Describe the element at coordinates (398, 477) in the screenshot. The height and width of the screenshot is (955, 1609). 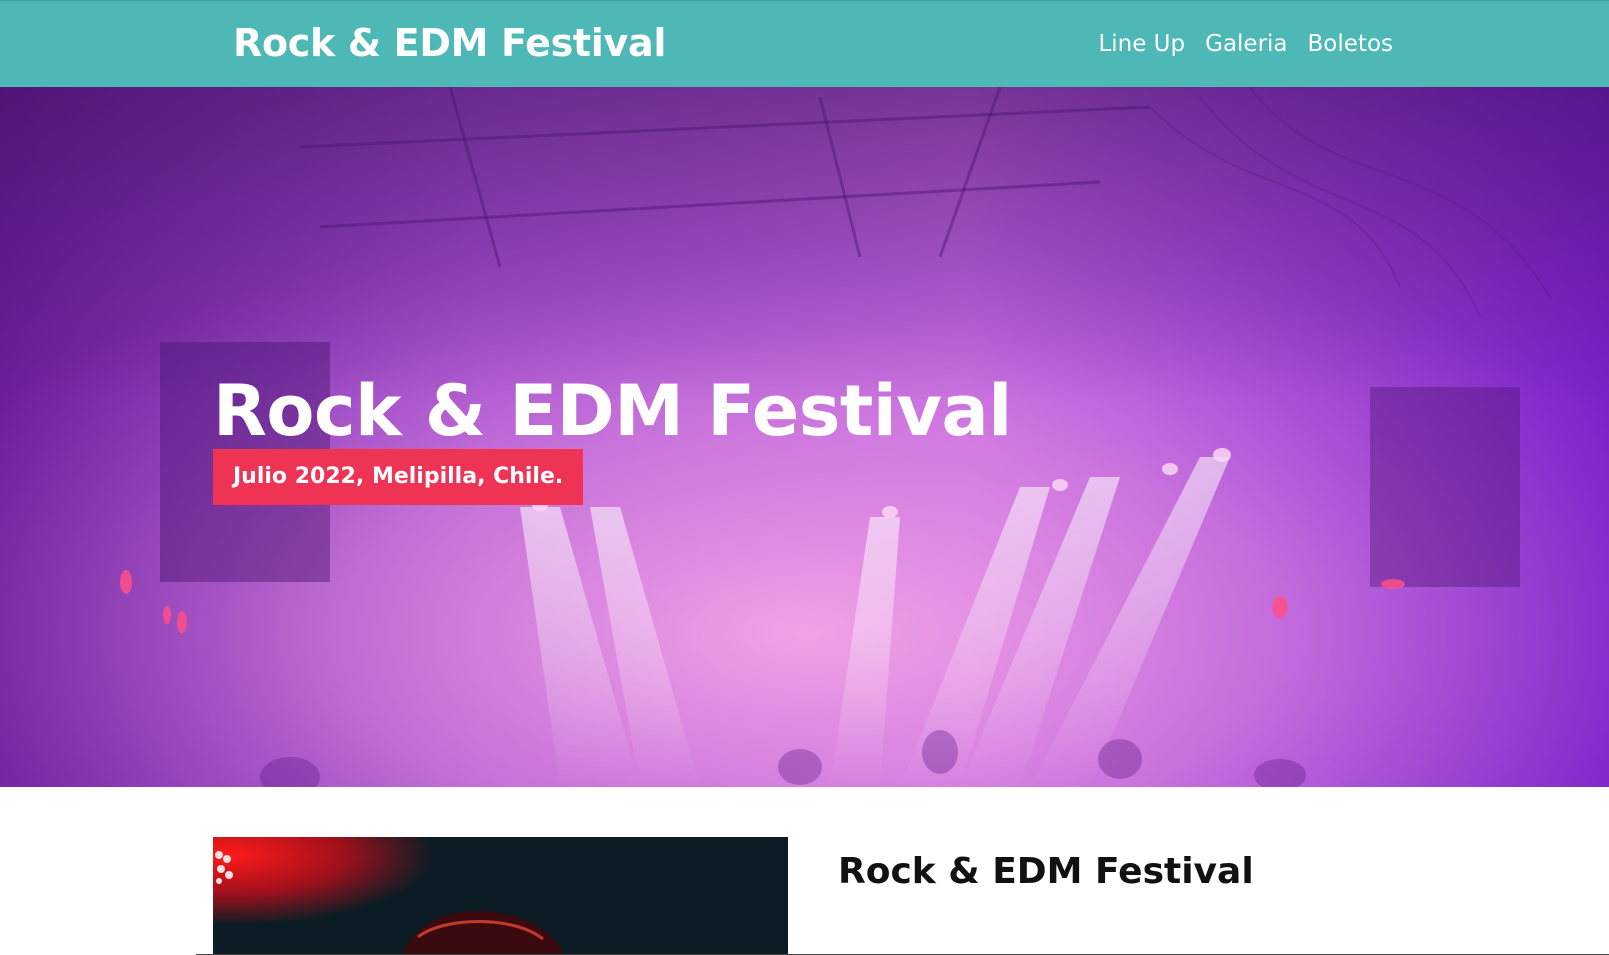
I see `hero-date-location-badge: Julio 2022, Melipilla, Chile.` at that location.